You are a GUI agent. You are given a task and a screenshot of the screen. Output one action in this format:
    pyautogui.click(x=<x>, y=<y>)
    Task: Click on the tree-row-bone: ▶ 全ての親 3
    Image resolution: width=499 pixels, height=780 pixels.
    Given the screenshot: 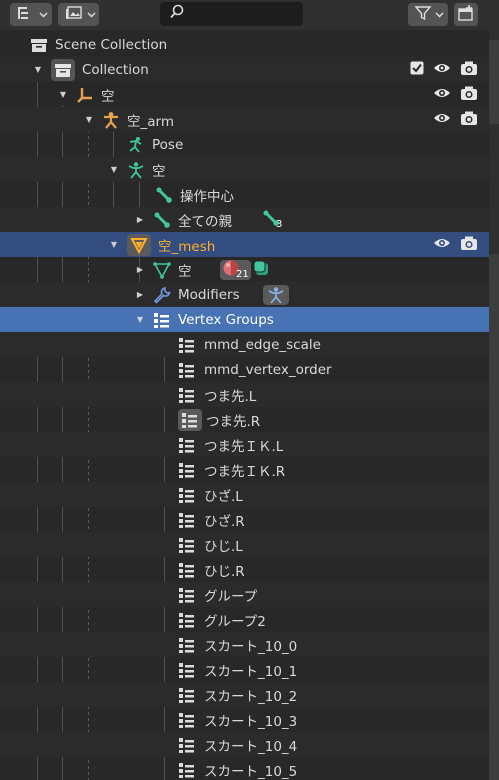 What is the action you would take?
    pyautogui.click(x=244, y=219)
    